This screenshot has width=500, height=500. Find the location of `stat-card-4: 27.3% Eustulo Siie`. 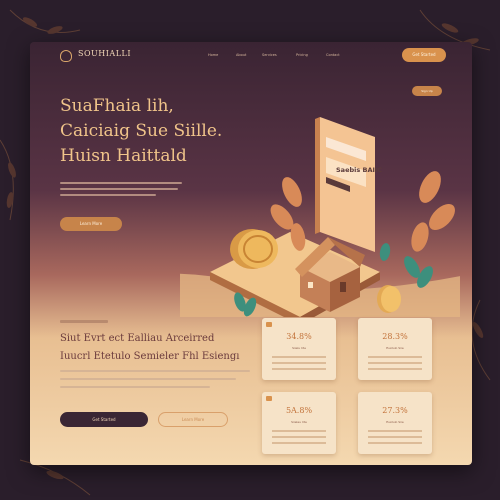

stat-card-4: 27.3% Eustulo Siie is located at coordinates (395, 423).